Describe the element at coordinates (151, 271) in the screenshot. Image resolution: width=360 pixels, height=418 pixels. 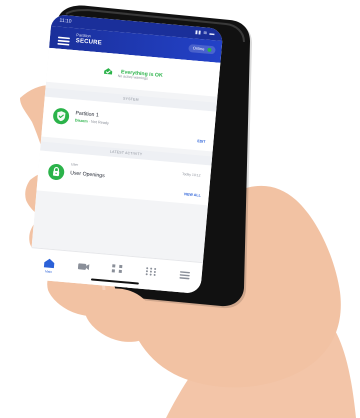
I see `keypad-icon` at that location.